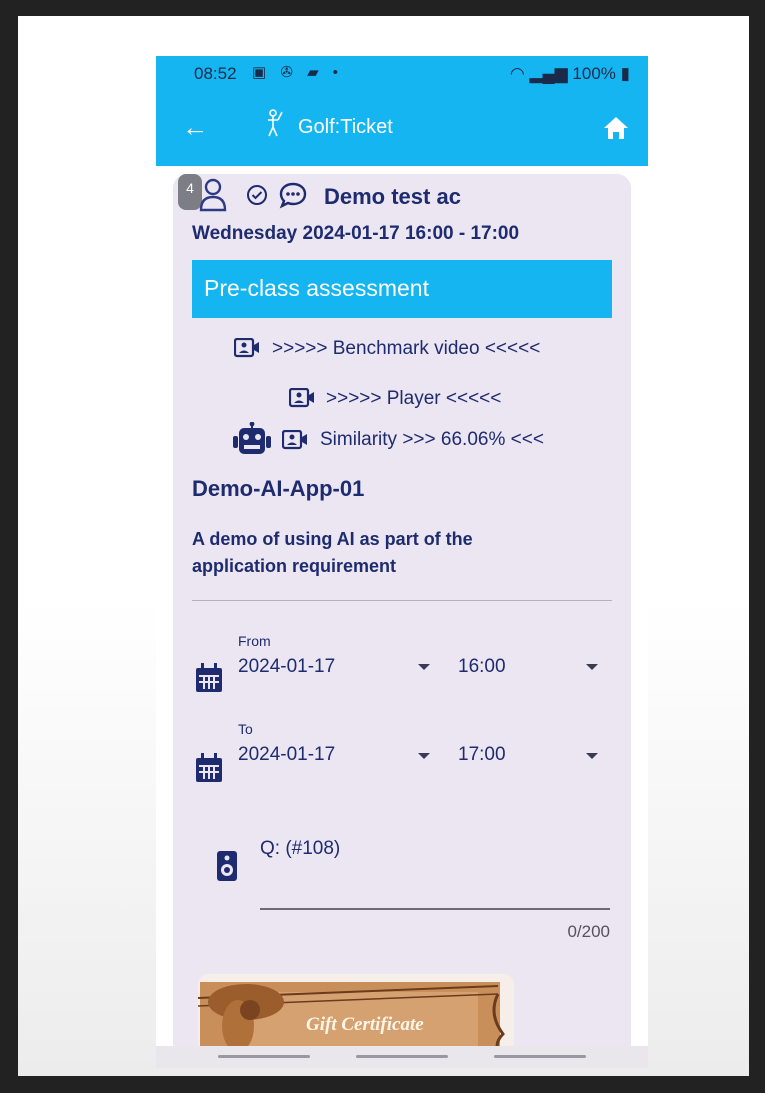 The height and width of the screenshot is (1093, 765). I want to click on to-date-value: 2024-01-17, so click(286, 755).